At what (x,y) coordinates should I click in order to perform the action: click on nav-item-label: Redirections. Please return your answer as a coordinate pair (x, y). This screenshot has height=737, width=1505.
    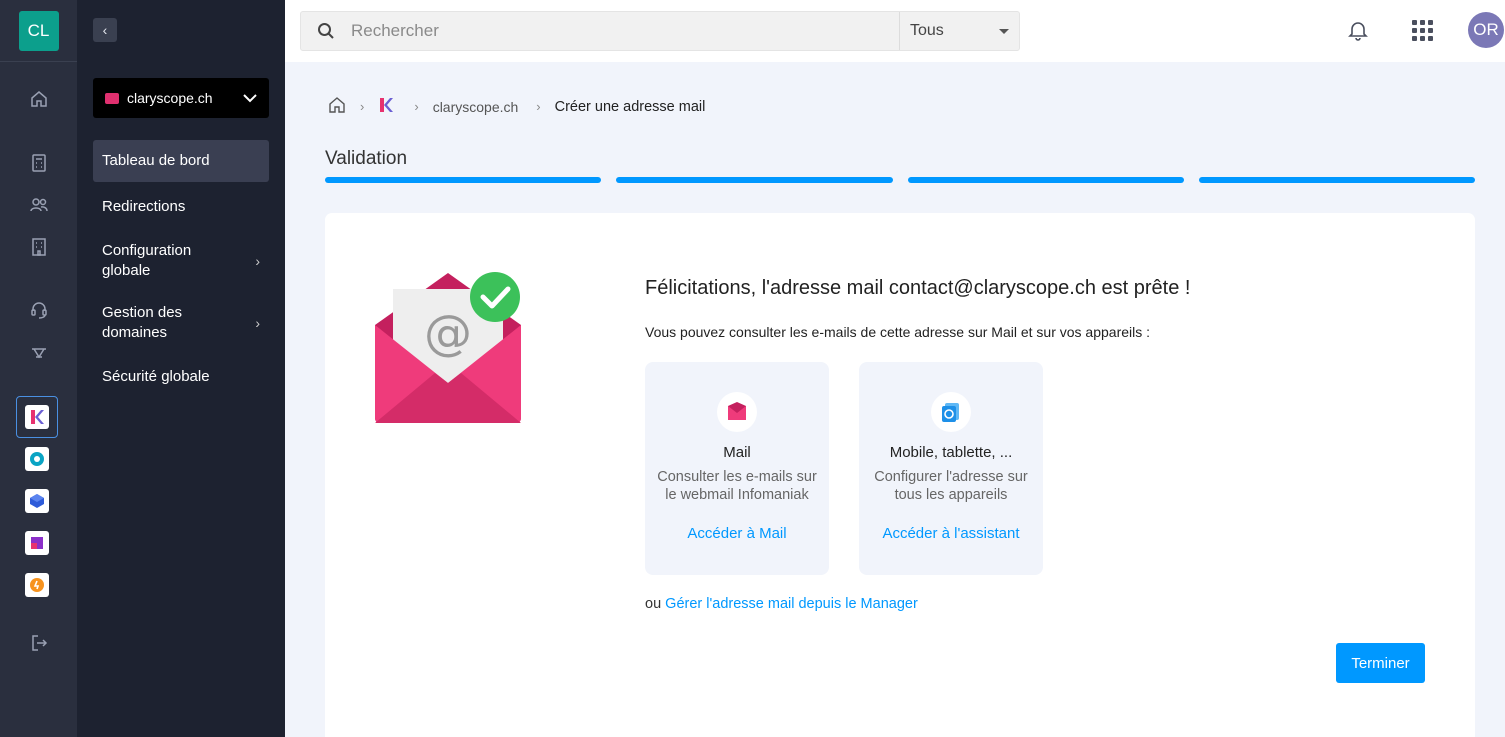
    Looking at the image, I should click on (144, 206).